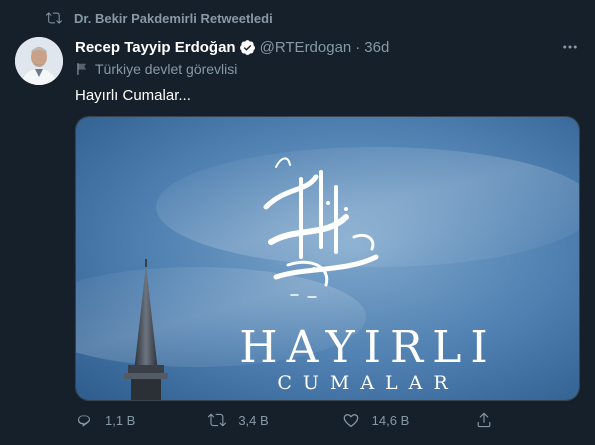 The height and width of the screenshot is (445, 595). I want to click on retweet-context: Dr. Bekir Pakdemirli Retweetledi, so click(159, 18).